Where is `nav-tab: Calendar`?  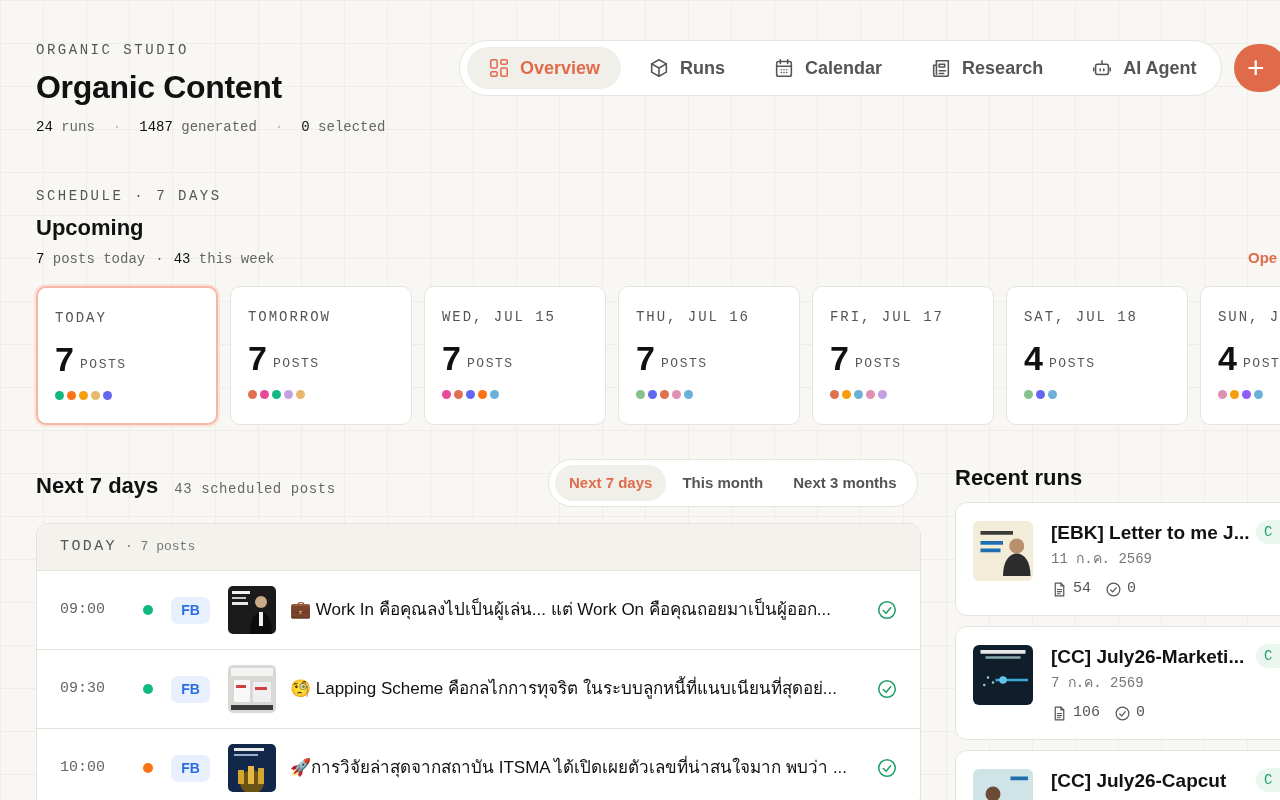 nav-tab: Calendar is located at coordinates (828, 68).